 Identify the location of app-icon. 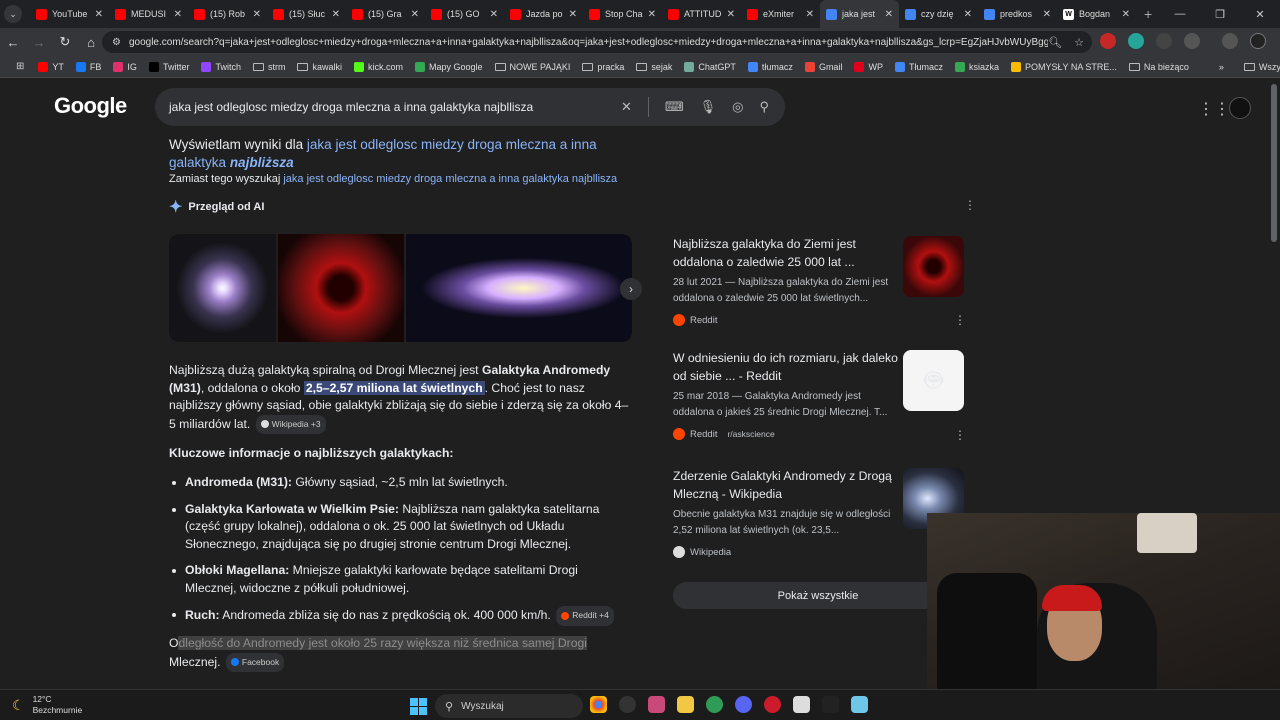
(801, 704).